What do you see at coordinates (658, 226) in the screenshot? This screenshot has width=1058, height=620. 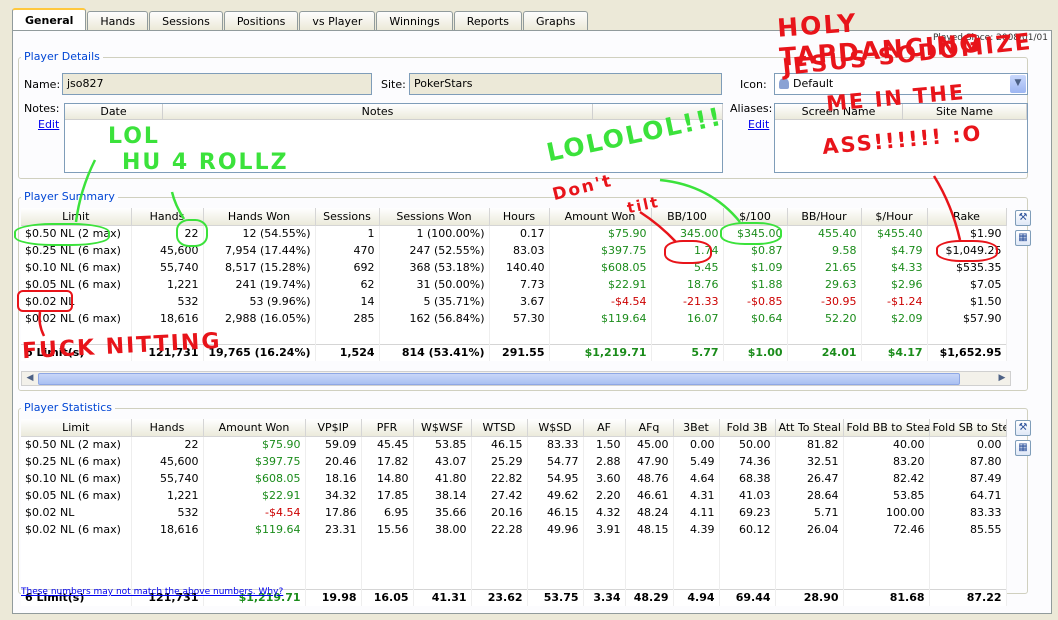 I see `stroke-tilt-to-bb100` at bounding box center [658, 226].